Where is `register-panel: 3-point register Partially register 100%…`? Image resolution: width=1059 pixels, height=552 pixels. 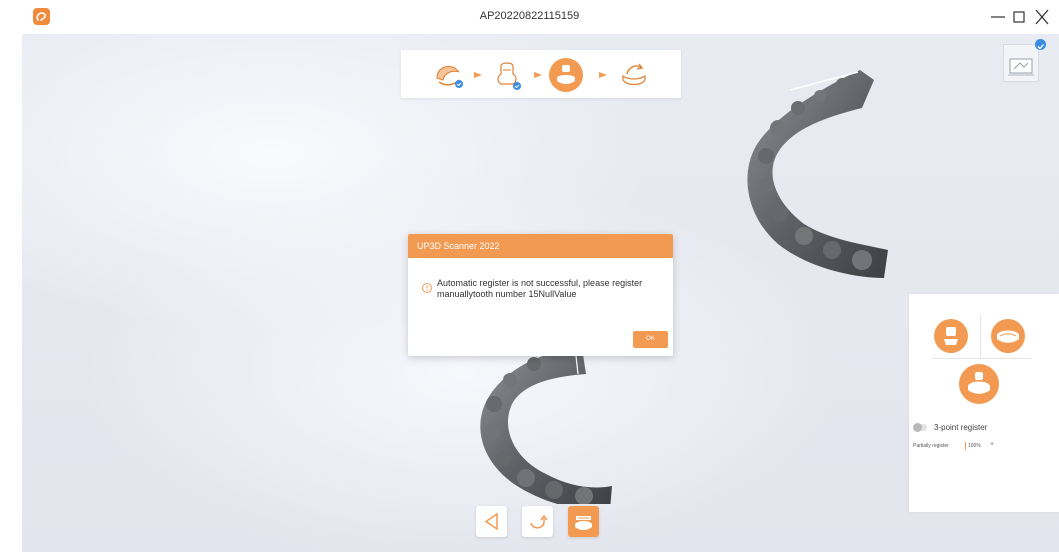
register-panel: 3-point register Partially register 100%… is located at coordinates (984, 403).